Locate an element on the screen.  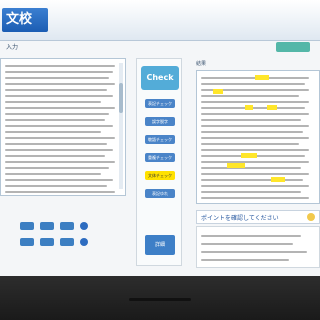
feature-button-1: 表記チェック is located at coordinates (160, 103).